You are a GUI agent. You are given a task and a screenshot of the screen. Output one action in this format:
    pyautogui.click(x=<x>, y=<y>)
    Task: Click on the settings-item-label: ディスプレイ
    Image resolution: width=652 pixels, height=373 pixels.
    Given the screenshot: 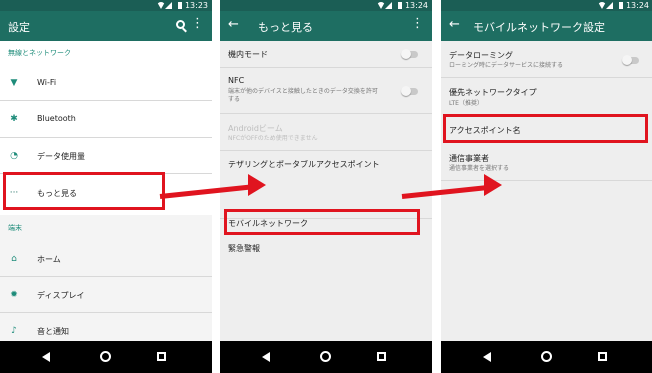 What is the action you would take?
    pyautogui.click(x=61, y=295)
    